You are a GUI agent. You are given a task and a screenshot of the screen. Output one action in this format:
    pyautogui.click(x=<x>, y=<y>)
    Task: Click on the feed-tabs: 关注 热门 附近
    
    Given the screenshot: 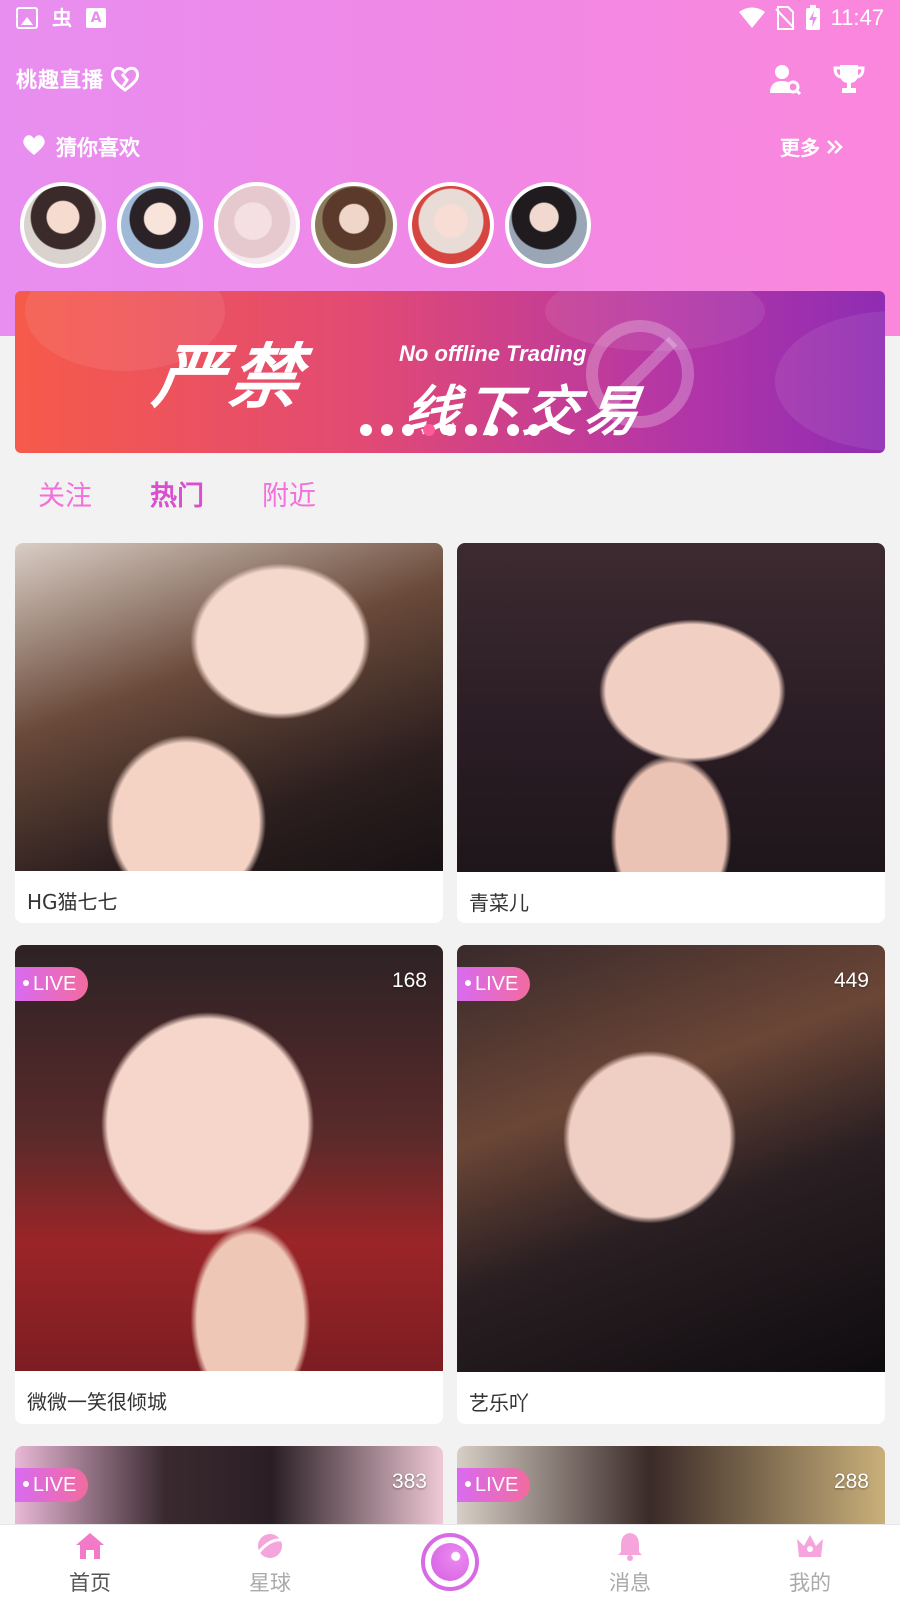 What is the action you would take?
    pyautogui.click(x=177, y=497)
    